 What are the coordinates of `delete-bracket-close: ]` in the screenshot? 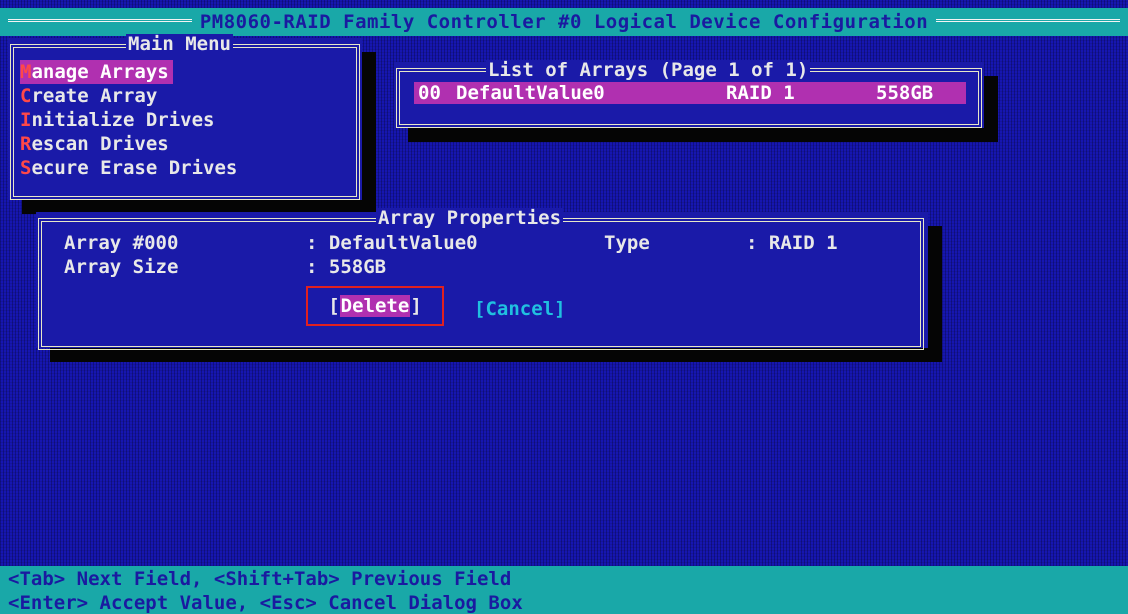 It's located at (416, 306).